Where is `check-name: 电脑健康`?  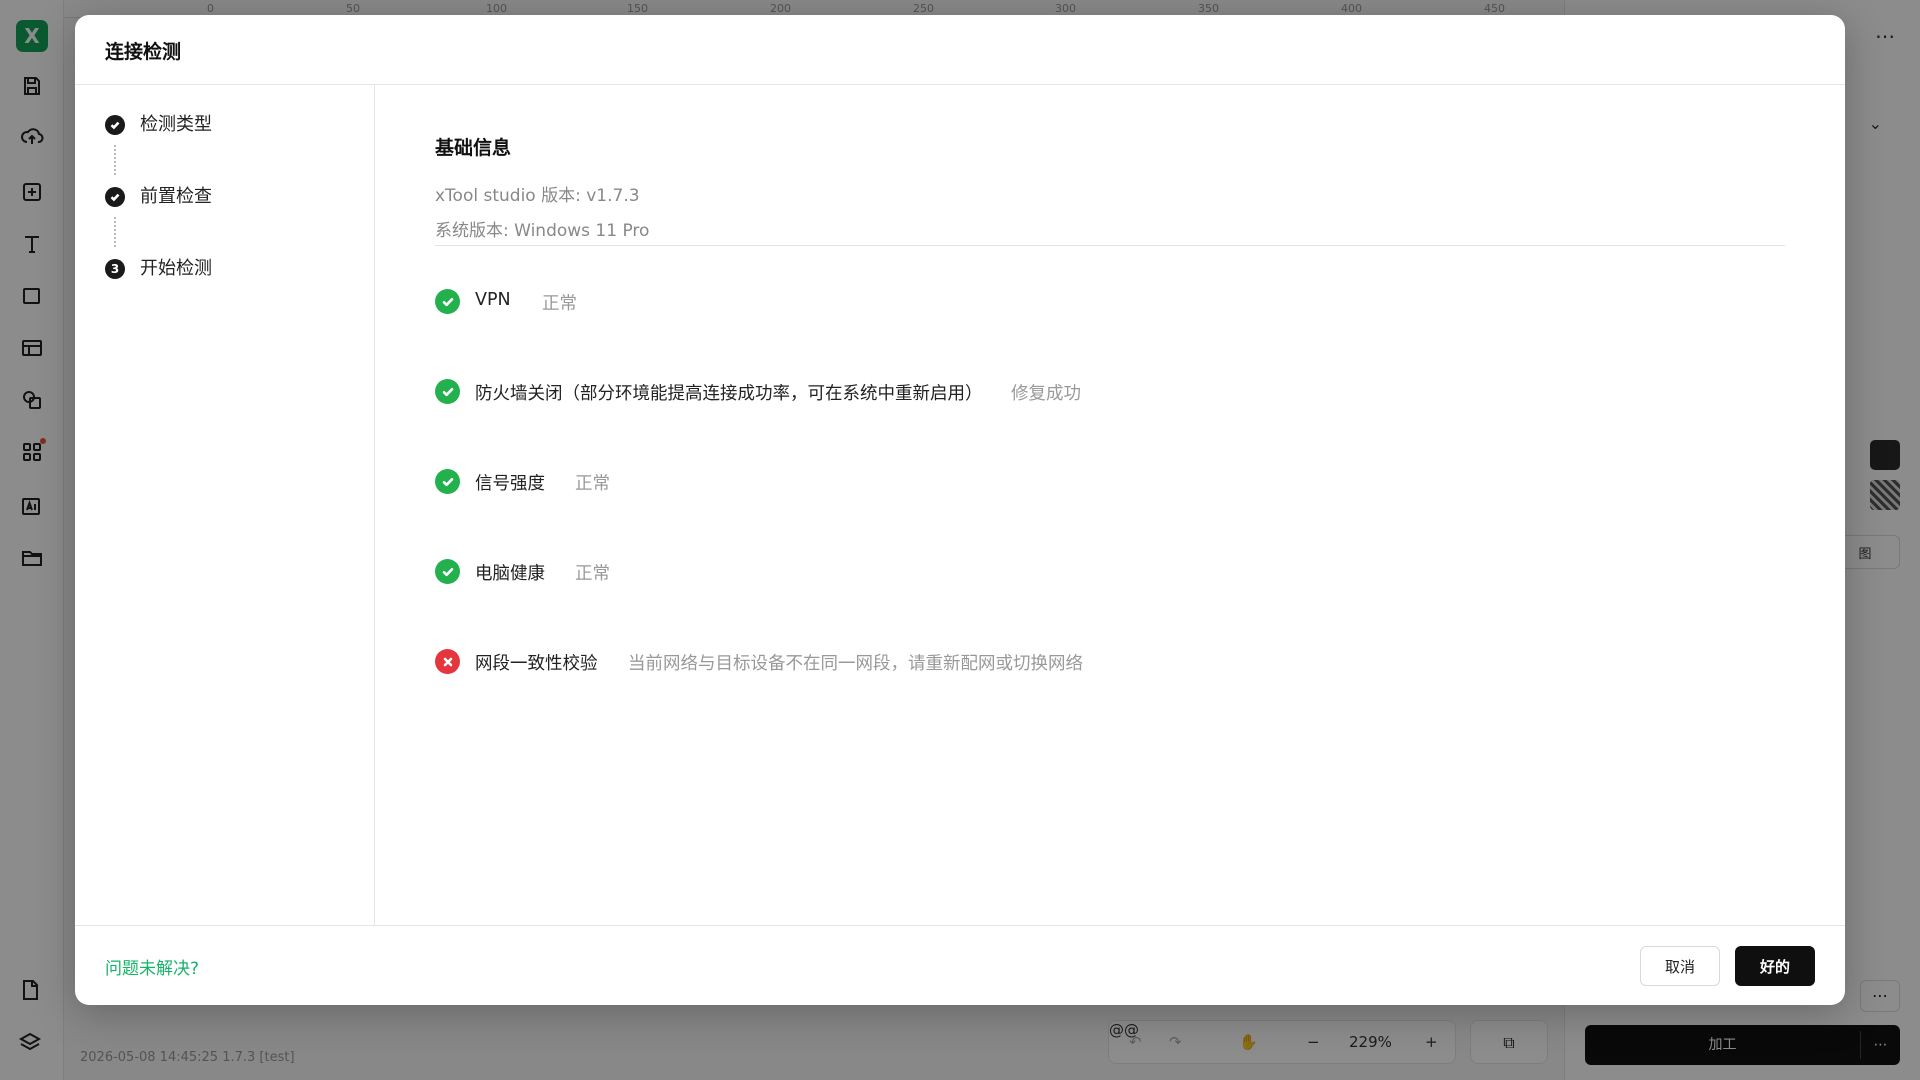 check-name: 电脑健康 is located at coordinates (510, 574).